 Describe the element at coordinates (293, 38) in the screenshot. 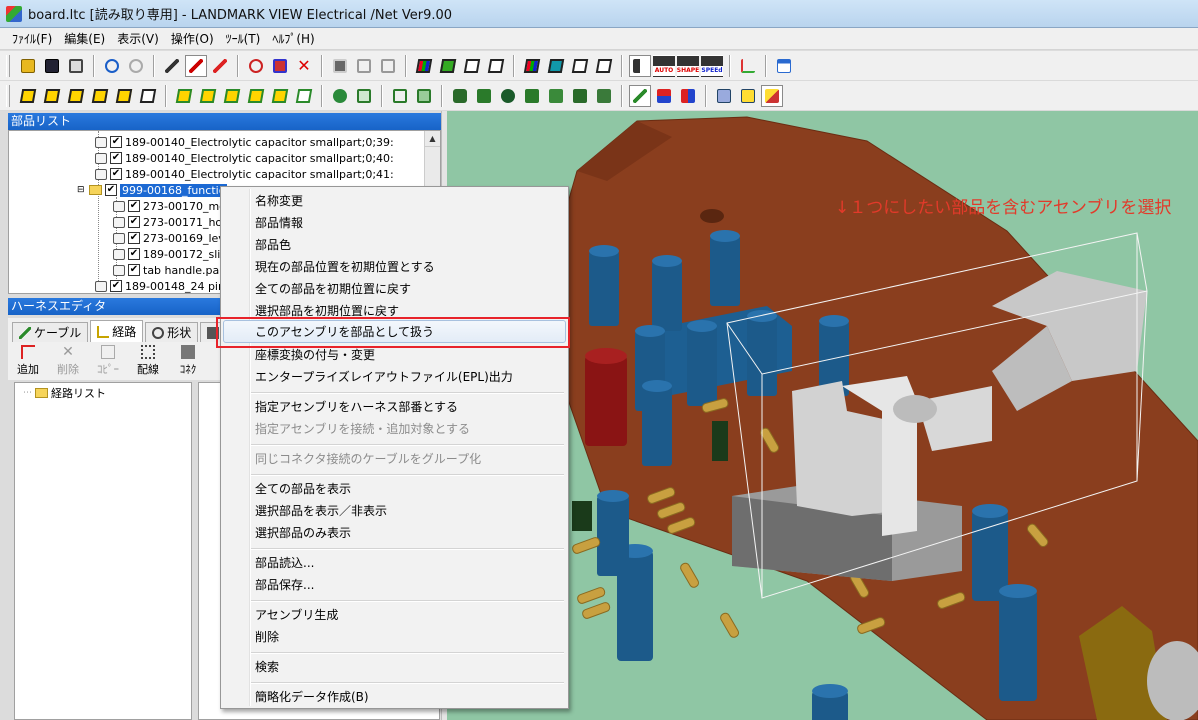

I see `menu-help: ﾍﾙﾌﾟ(H)` at that location.